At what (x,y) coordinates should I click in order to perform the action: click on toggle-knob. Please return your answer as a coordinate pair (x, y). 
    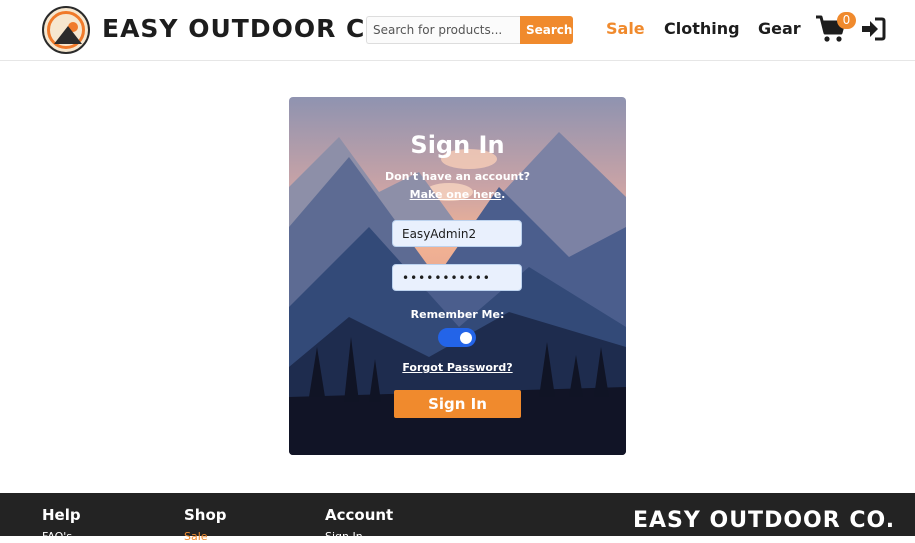
    Looking at the image, I should click on (466, 338).